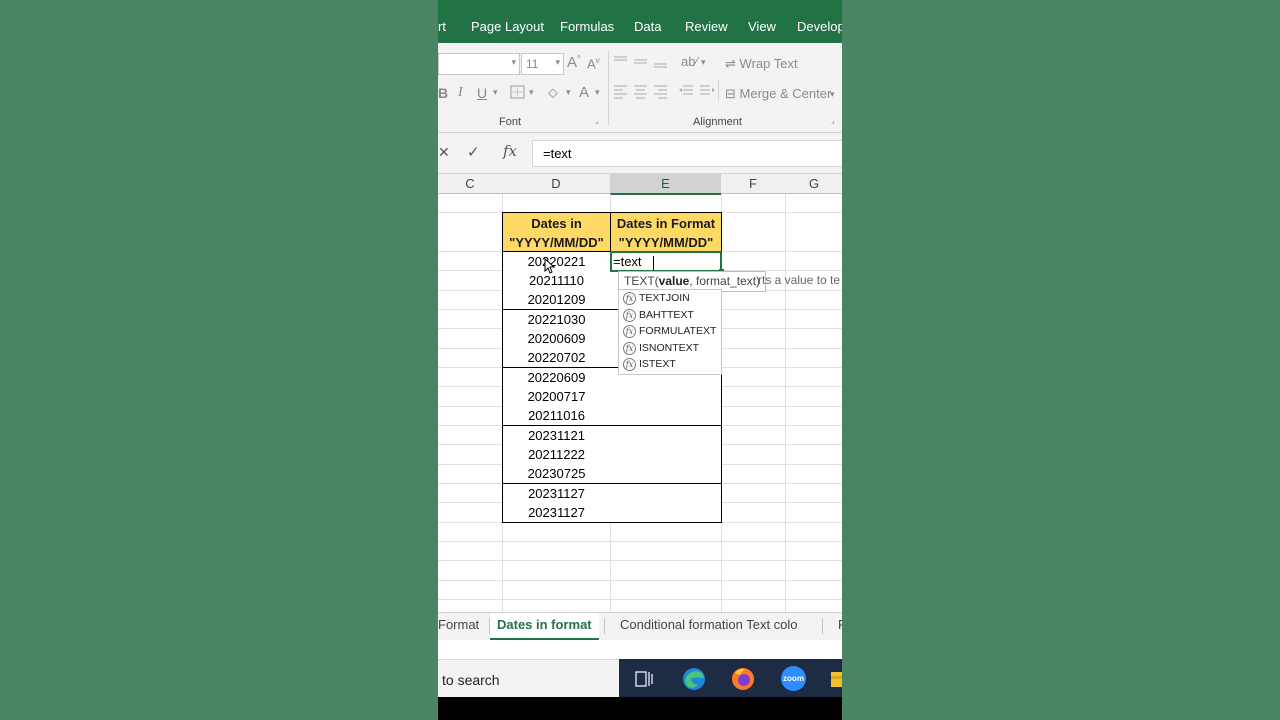 The width and height of the screenshot is (1280, 720). What do you see at coordinates (528, 678) in the screenshot?
I see `taskbar-search-box: to search` at bounding box center [528, 678].